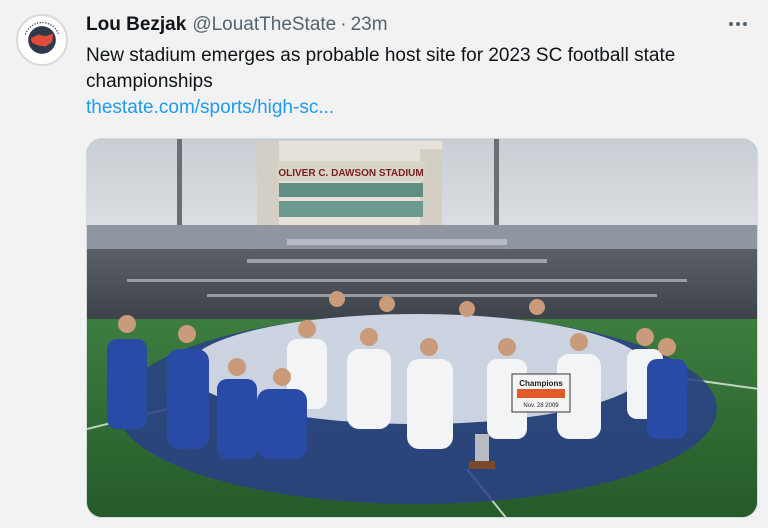  I want to click on tweet-header: Lou Bezjak @LouatTheState · 23m, so click(397, 27).